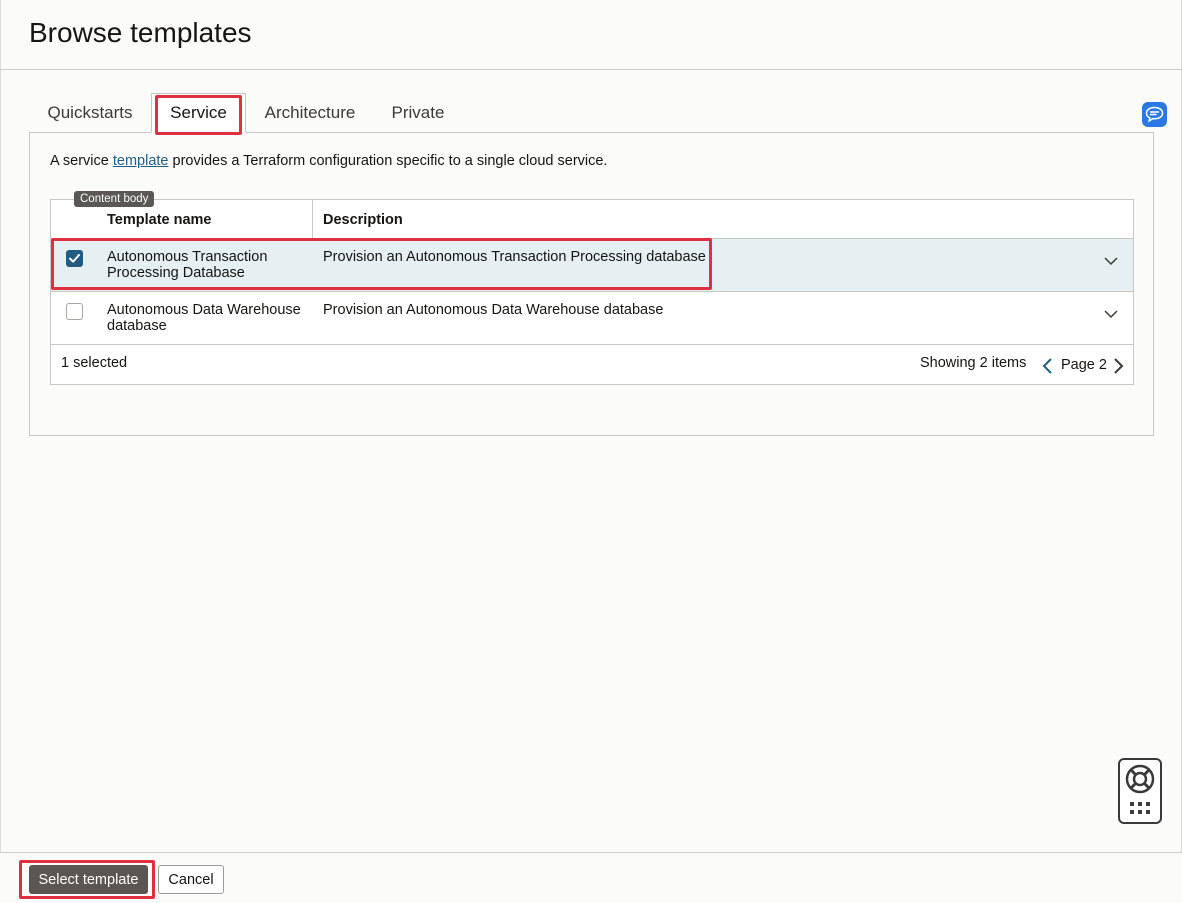  I want to click on row-checkbox-checked, so click(74, 258).